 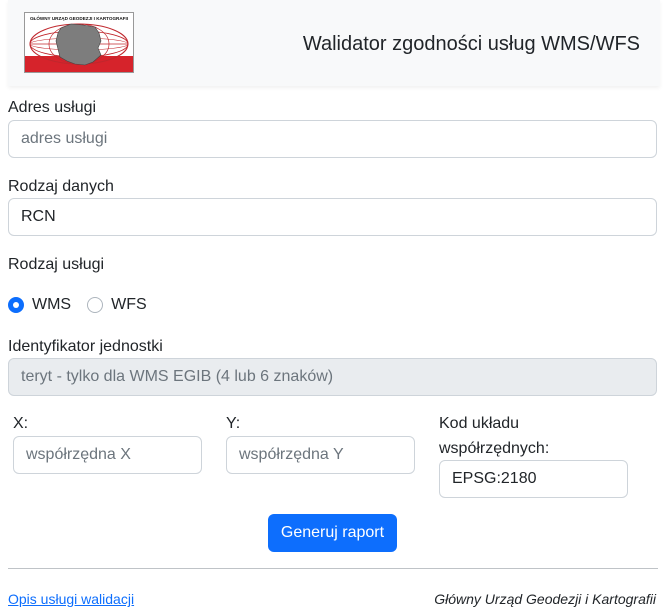 I want to click on radio-wfs-circle, so click(x=95, y=305).